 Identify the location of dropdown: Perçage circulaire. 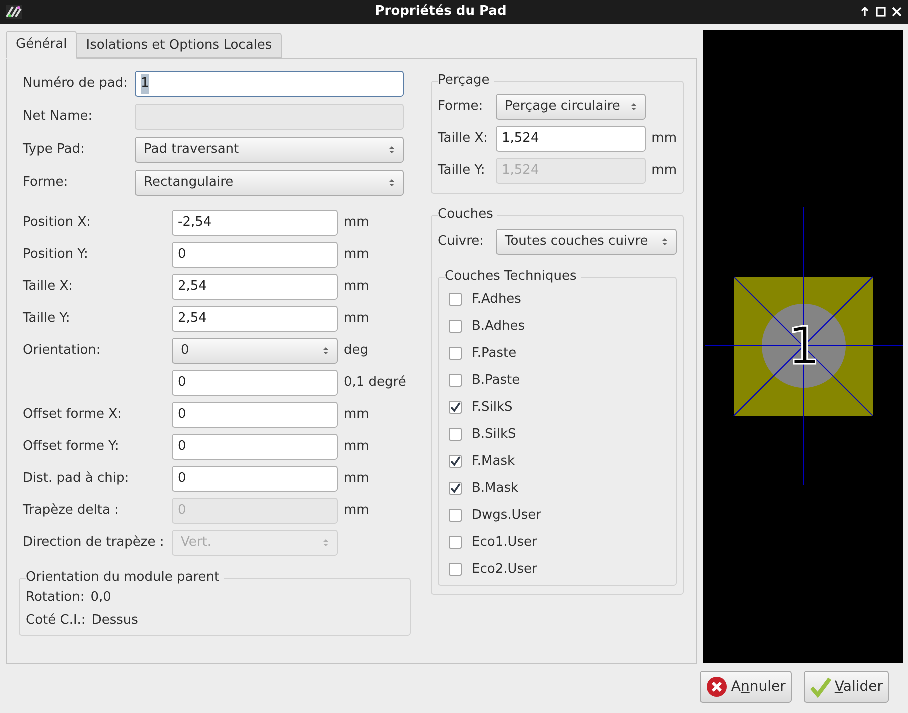
(571, 107).